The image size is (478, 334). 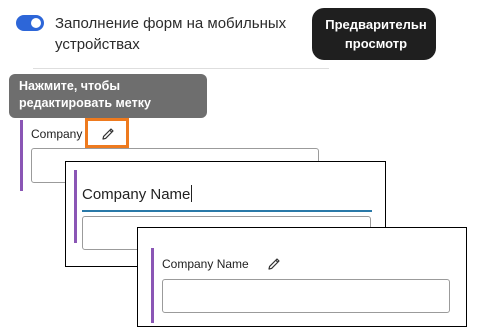 What do you see at coordinates (227, 211) in the screenshot?
I see `label-edit-underline` at bounding box center [227, 211].